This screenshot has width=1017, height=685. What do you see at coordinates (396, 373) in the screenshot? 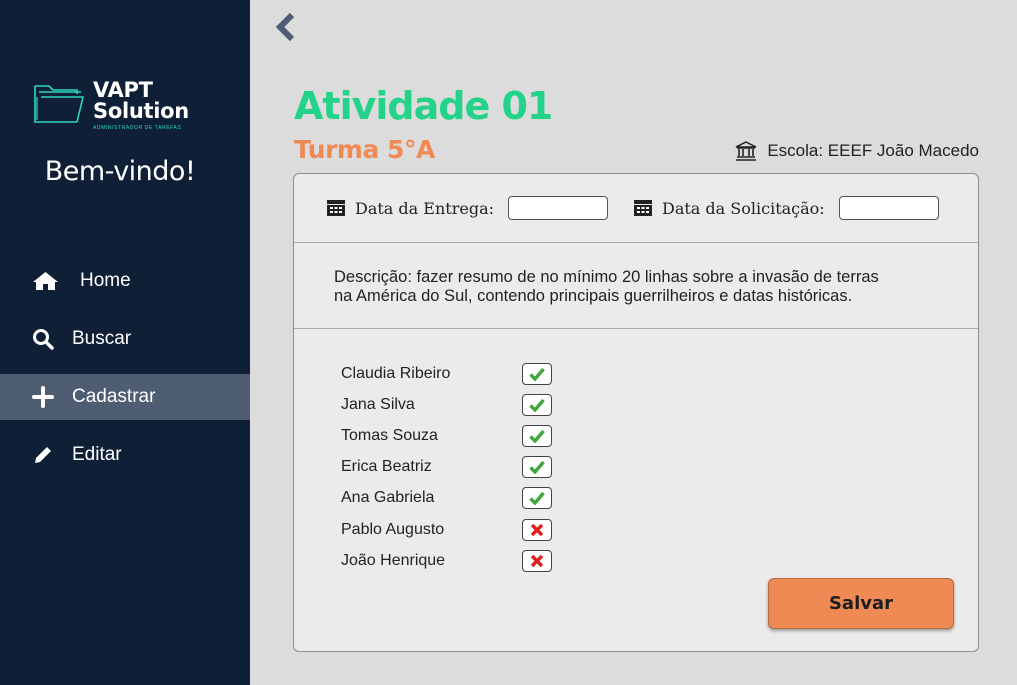
I see `student-name: Claudia Ribeiro` at bounding box center [396, 373].